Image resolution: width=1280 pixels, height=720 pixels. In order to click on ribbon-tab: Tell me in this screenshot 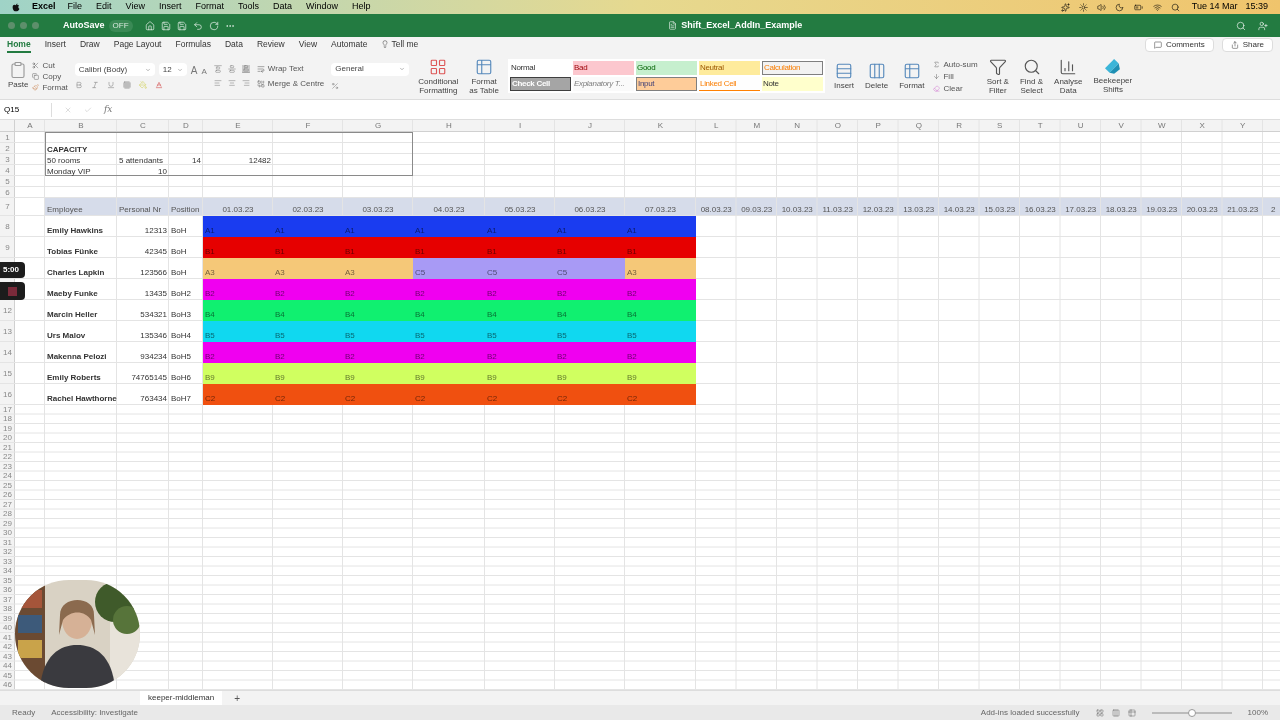, I will do `click(400, 45)`.